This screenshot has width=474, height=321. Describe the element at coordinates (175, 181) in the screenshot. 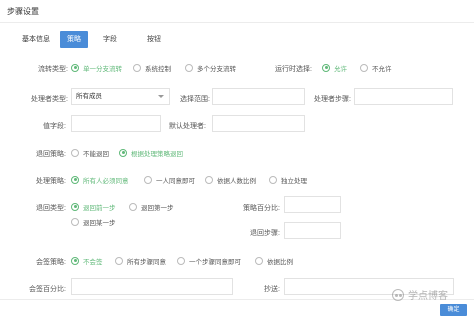

I see `option-label: 一人同意即可` at that location.